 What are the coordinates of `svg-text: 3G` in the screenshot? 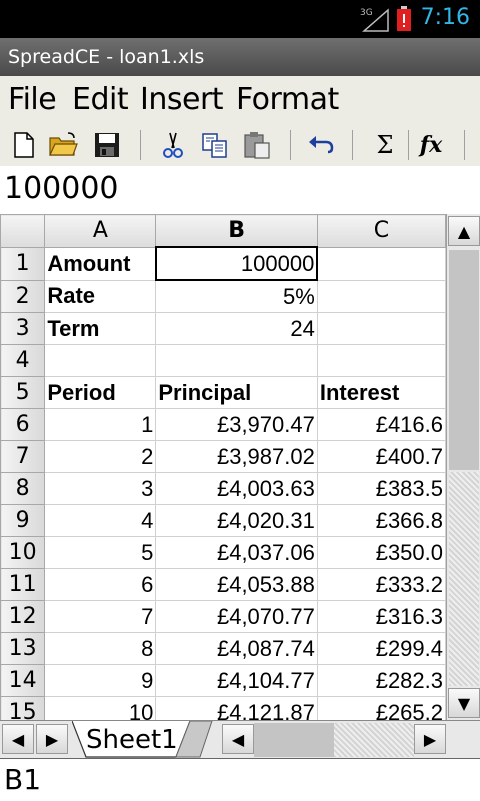 It's located at (366, 13).